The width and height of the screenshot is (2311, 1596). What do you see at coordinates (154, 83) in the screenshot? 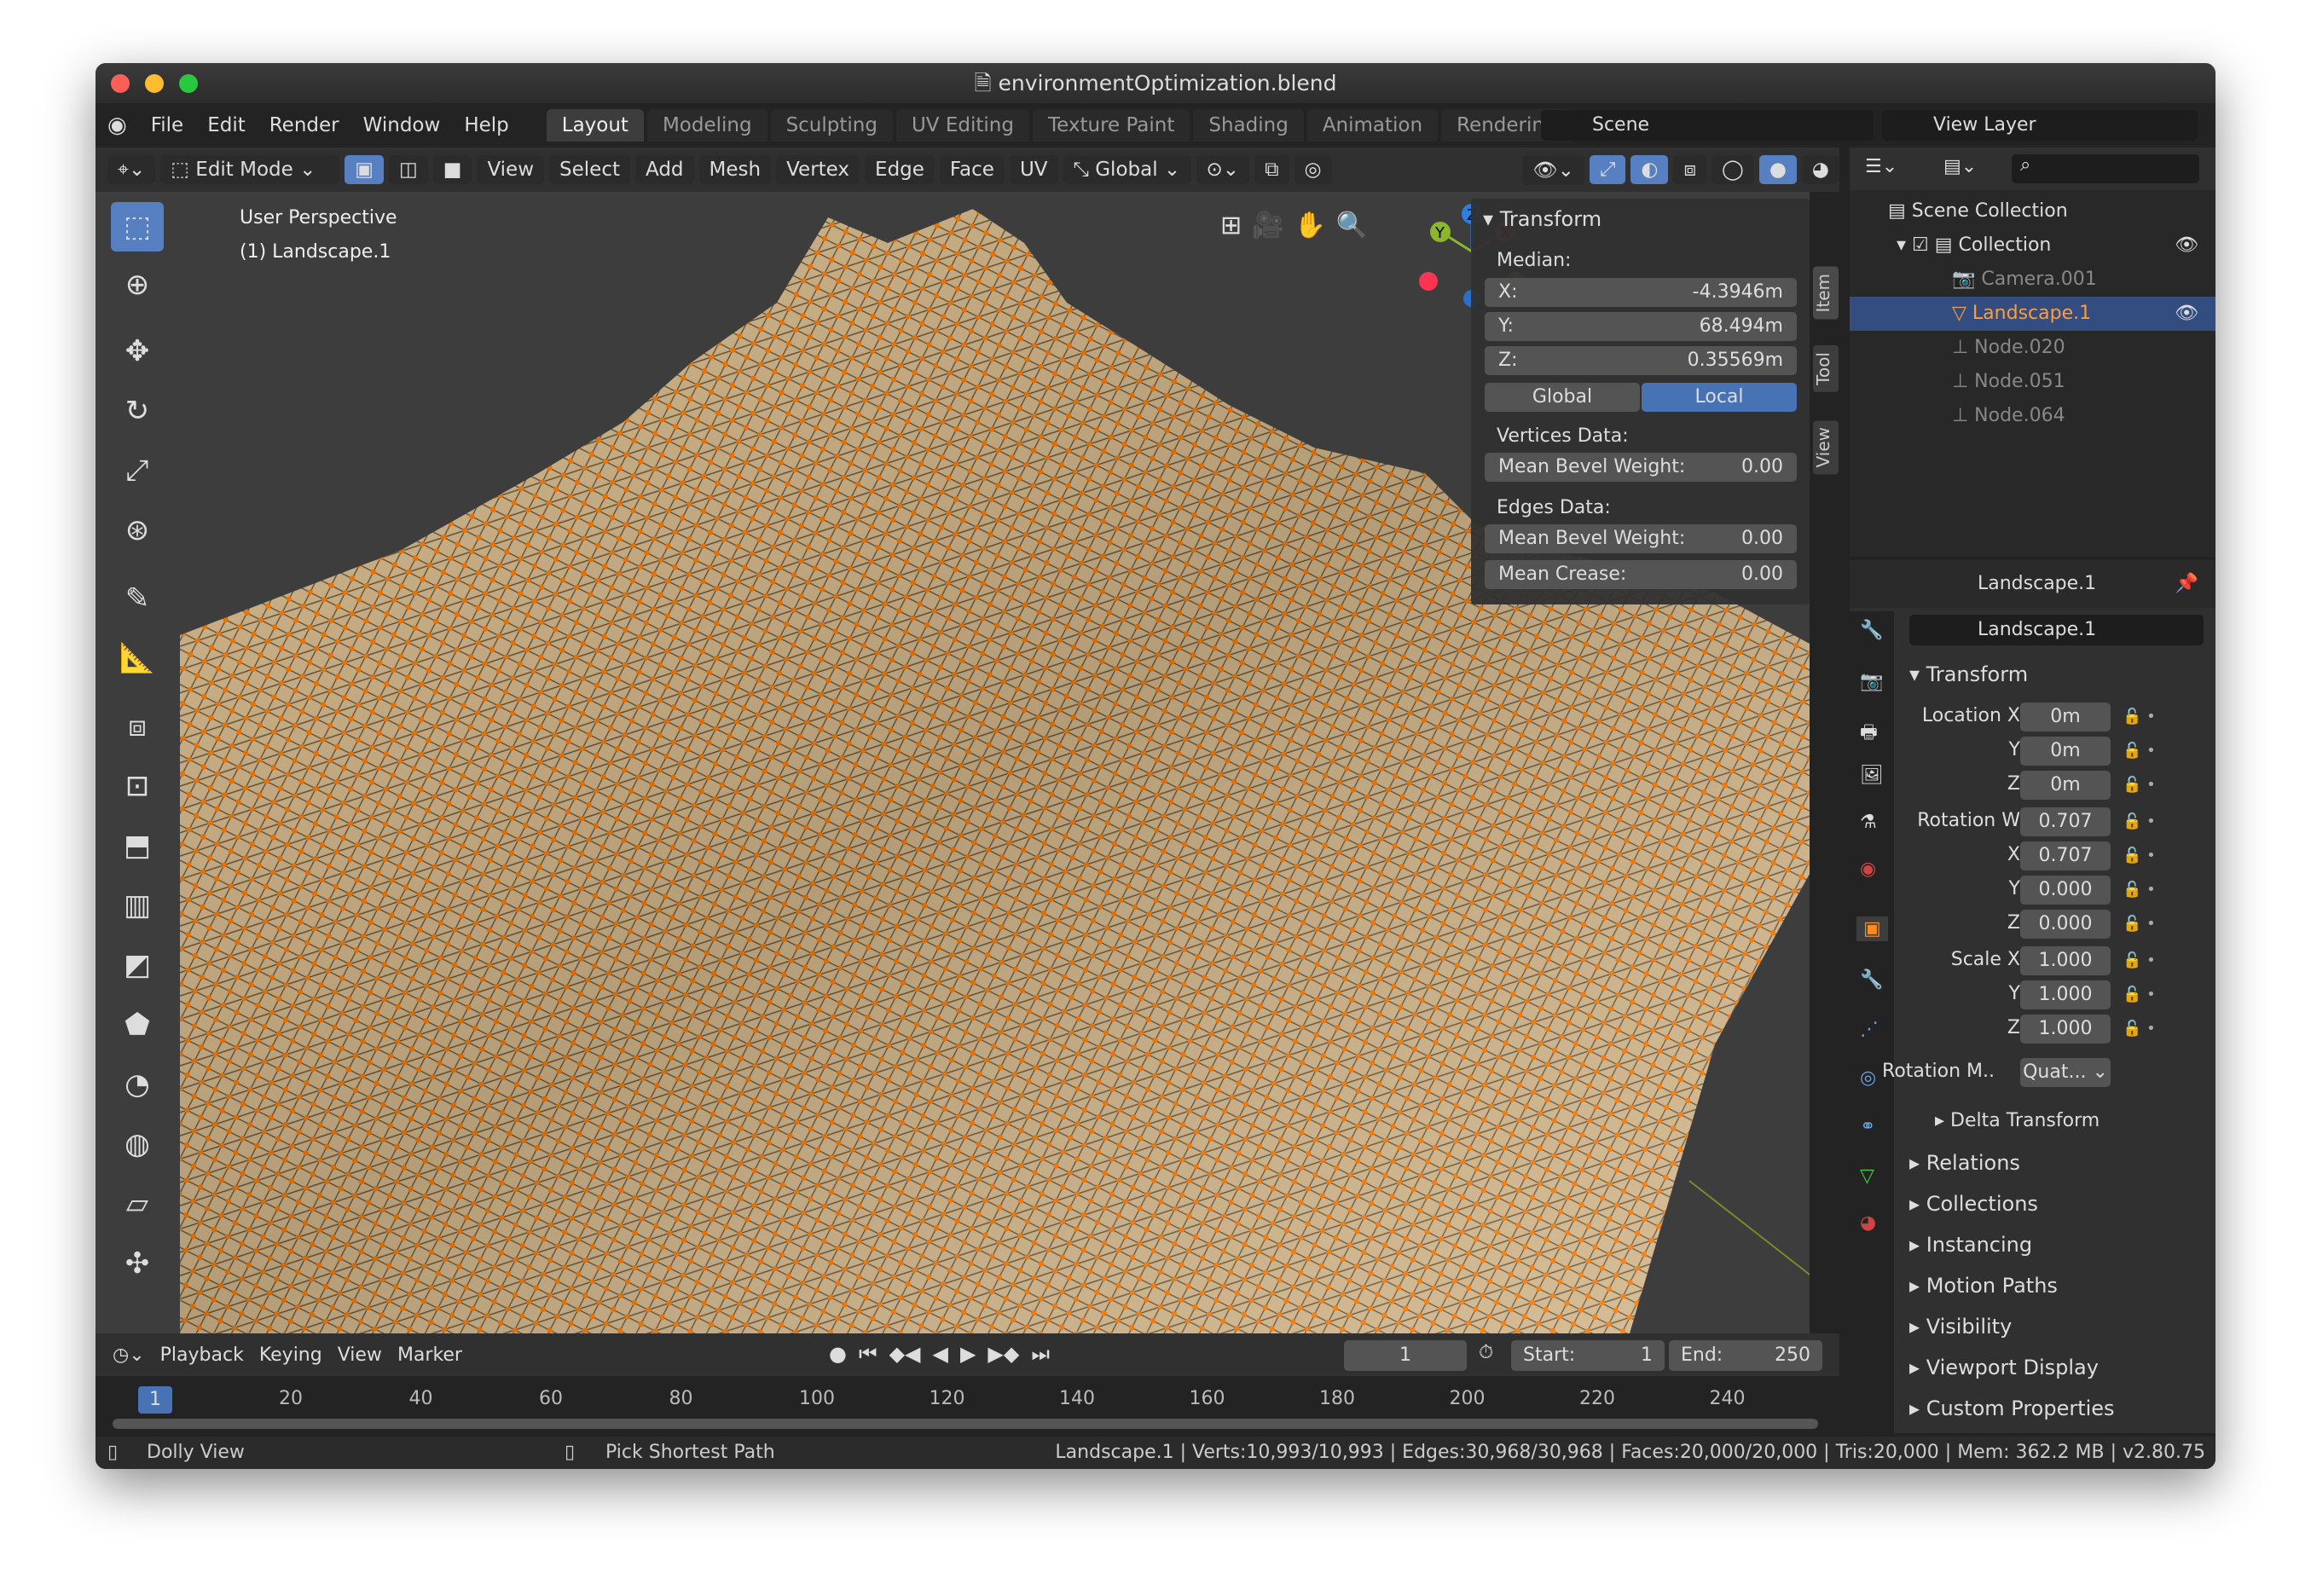
I see `minimize-button` at bounding box center [154, 83].